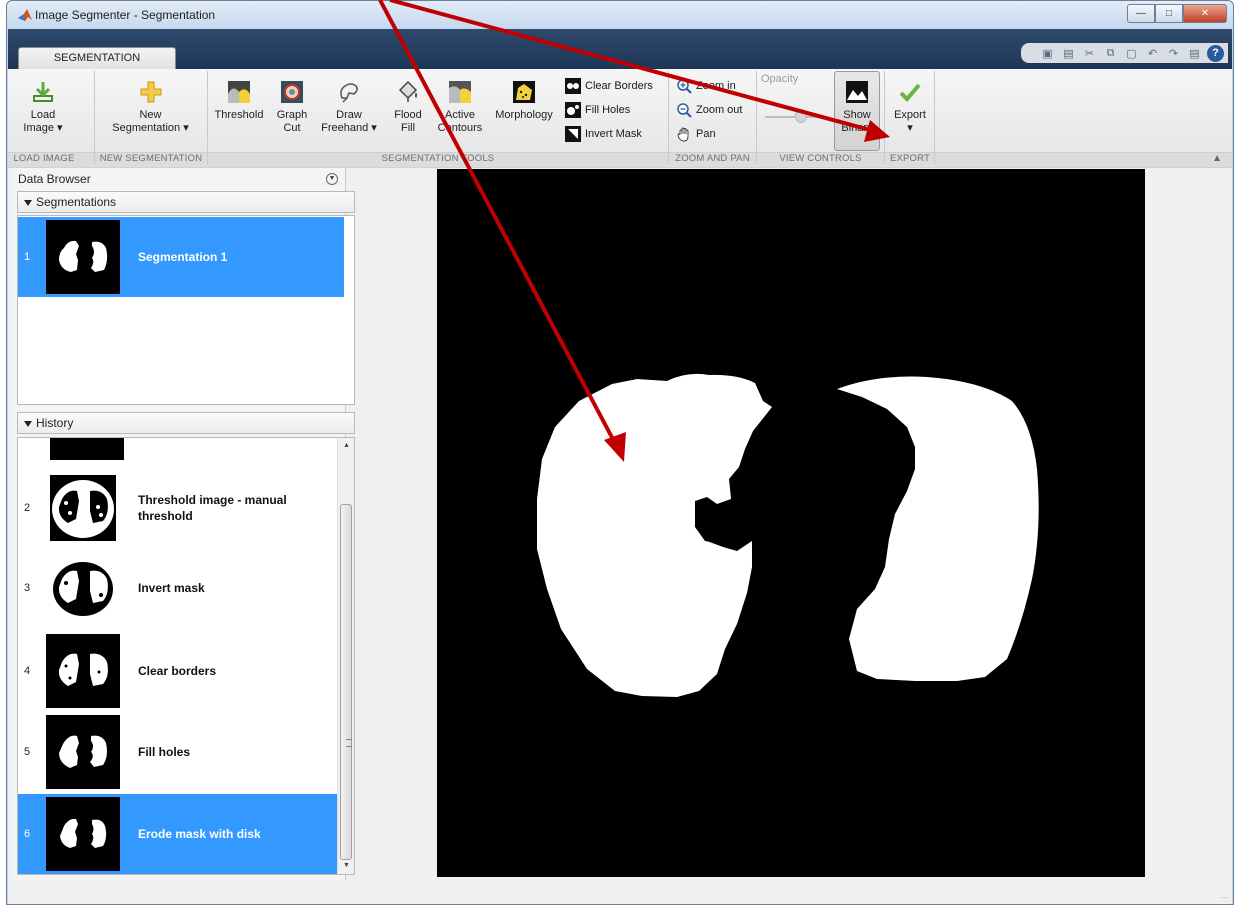 This screenshot has height=907, width=1236. I want to click on matlab-logo-icon, so click(25, 15).